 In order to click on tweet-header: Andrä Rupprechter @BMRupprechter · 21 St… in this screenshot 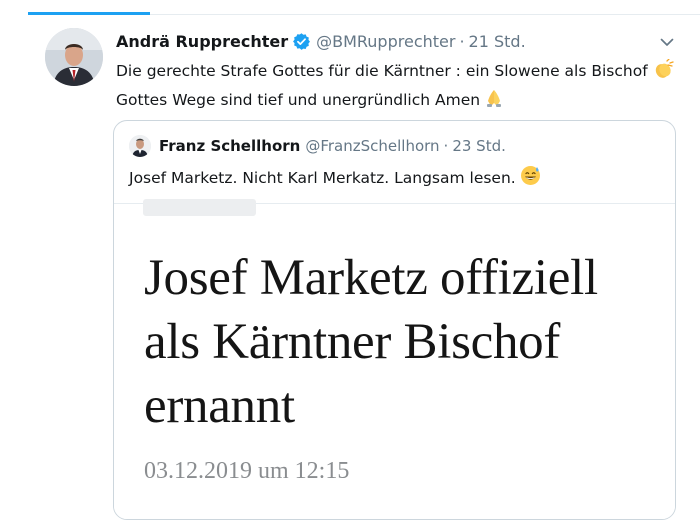, I will do `click(321, 41)`.